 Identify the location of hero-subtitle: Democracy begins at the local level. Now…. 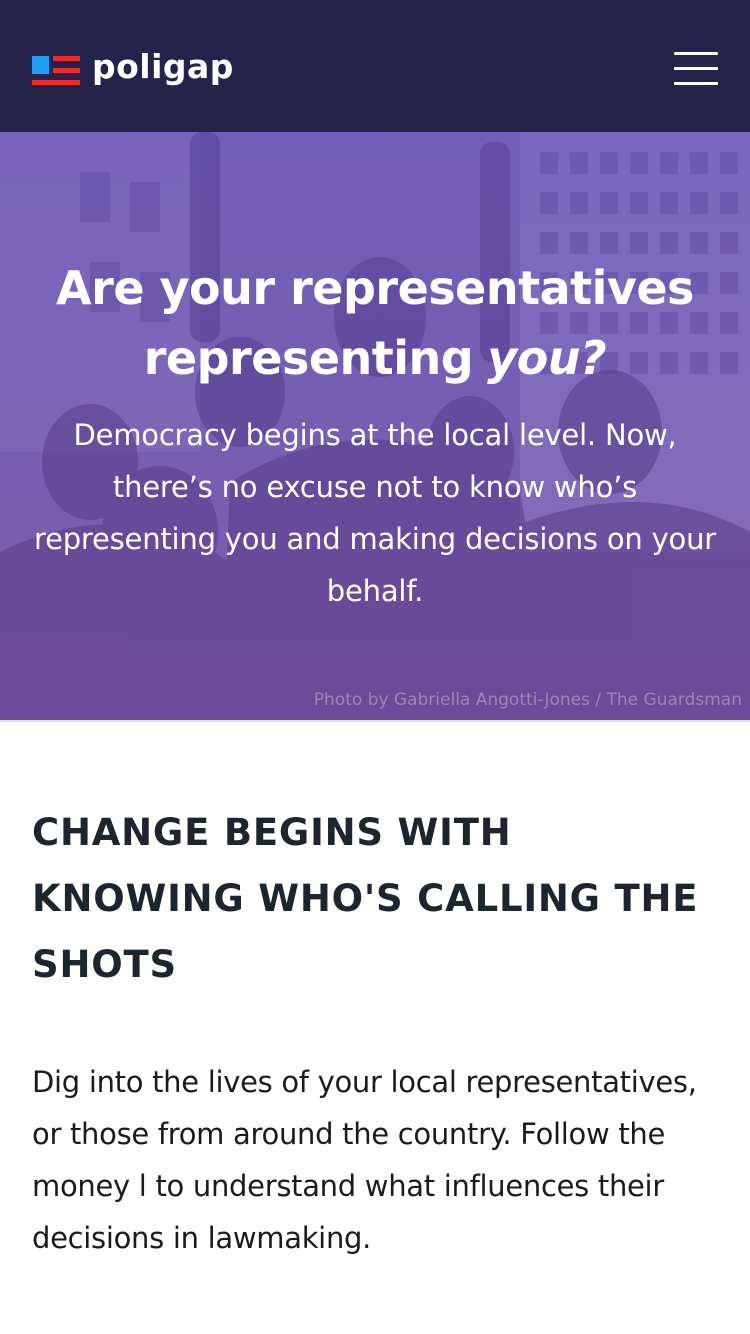
(374, 513).